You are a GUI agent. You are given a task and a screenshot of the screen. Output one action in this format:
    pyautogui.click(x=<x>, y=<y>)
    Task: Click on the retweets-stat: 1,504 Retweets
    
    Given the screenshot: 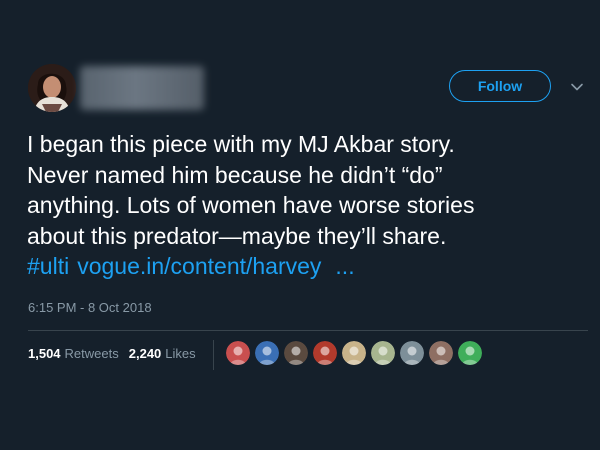 What is the action you would take?
    pyautogui.click(x=73, y=353)
    